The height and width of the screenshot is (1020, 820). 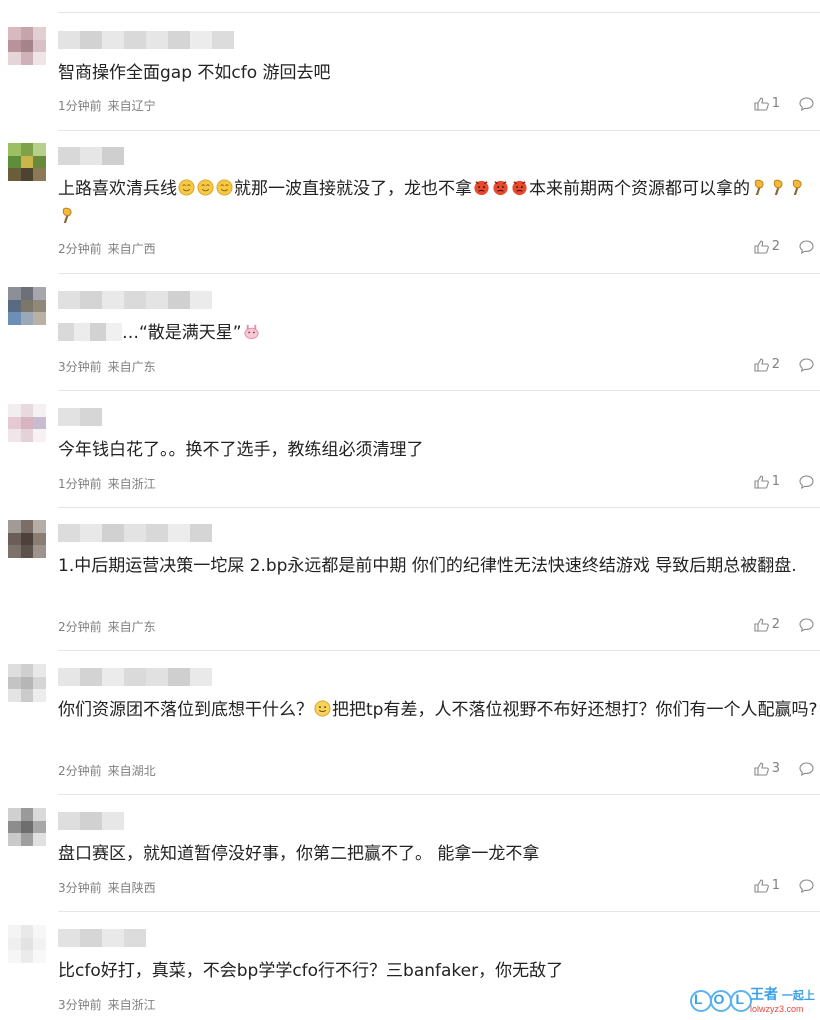 I want to click on comment-text: 盘口赛区，就知道暂停没好事，你第二把赢不了。 能拿一龙不拿, so click(x=299, y=854).